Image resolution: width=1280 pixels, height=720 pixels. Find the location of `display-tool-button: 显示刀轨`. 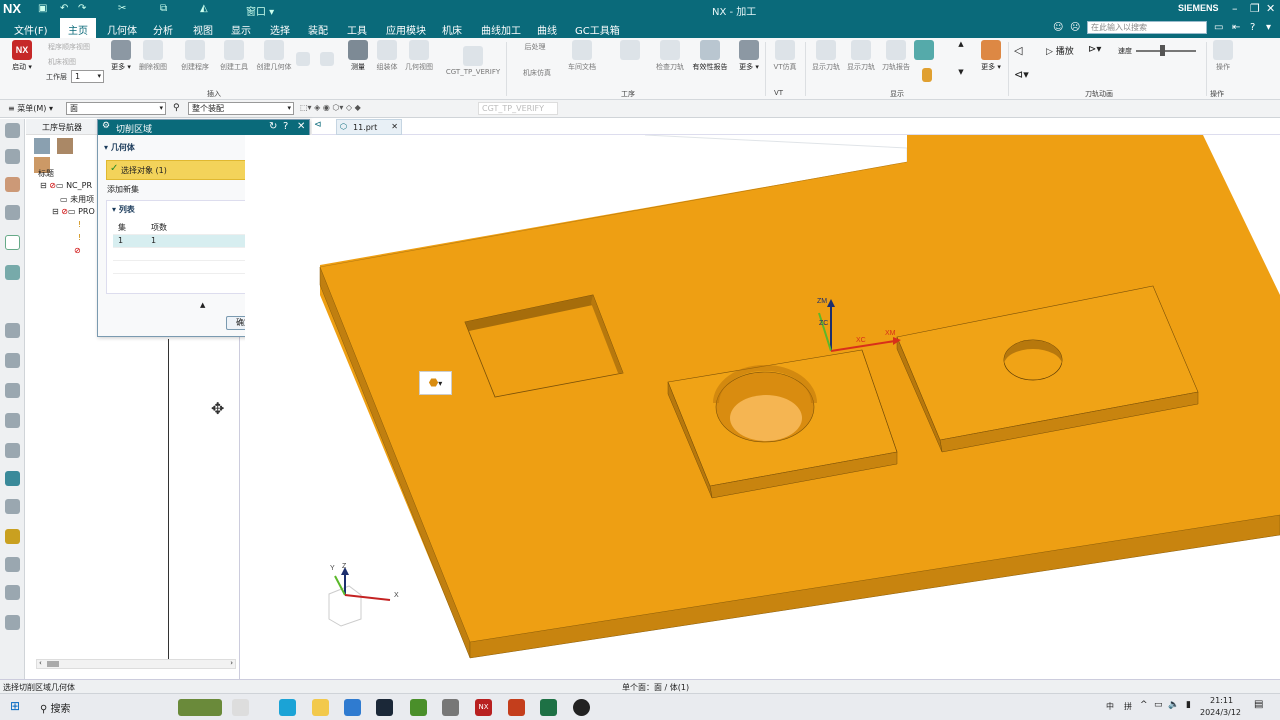

display-tool-button: 显示刀轨 is located at coordinates (826, 56).